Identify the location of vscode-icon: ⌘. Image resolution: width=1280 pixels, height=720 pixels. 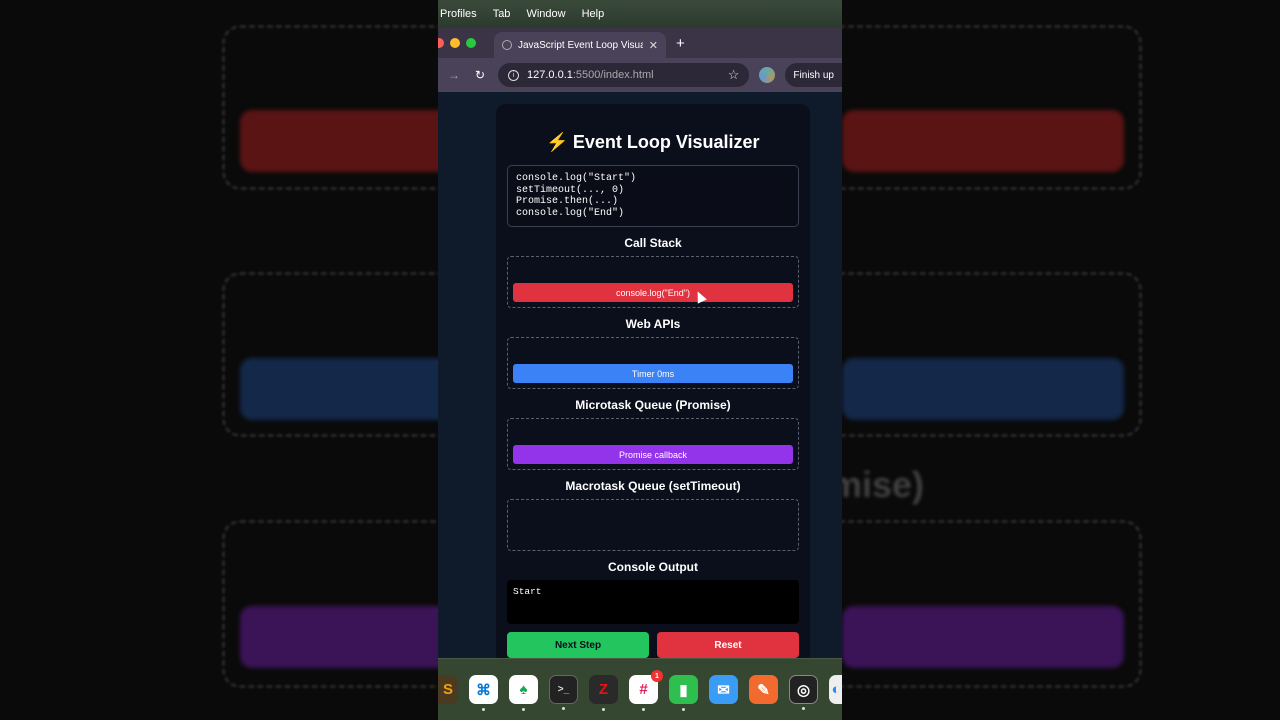
(483, 693).